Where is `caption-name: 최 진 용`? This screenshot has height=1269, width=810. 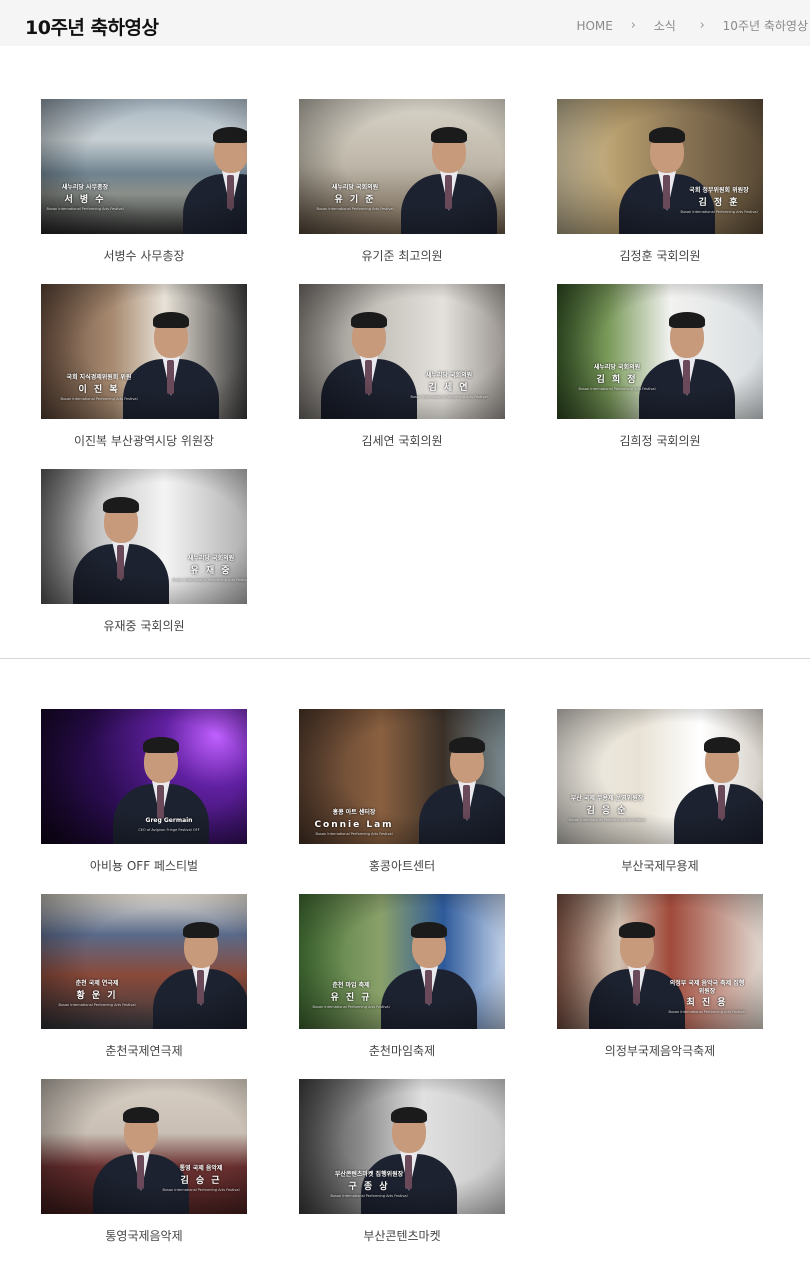
caption-name: 최 진 용 is located at coordinates (707, 1003).